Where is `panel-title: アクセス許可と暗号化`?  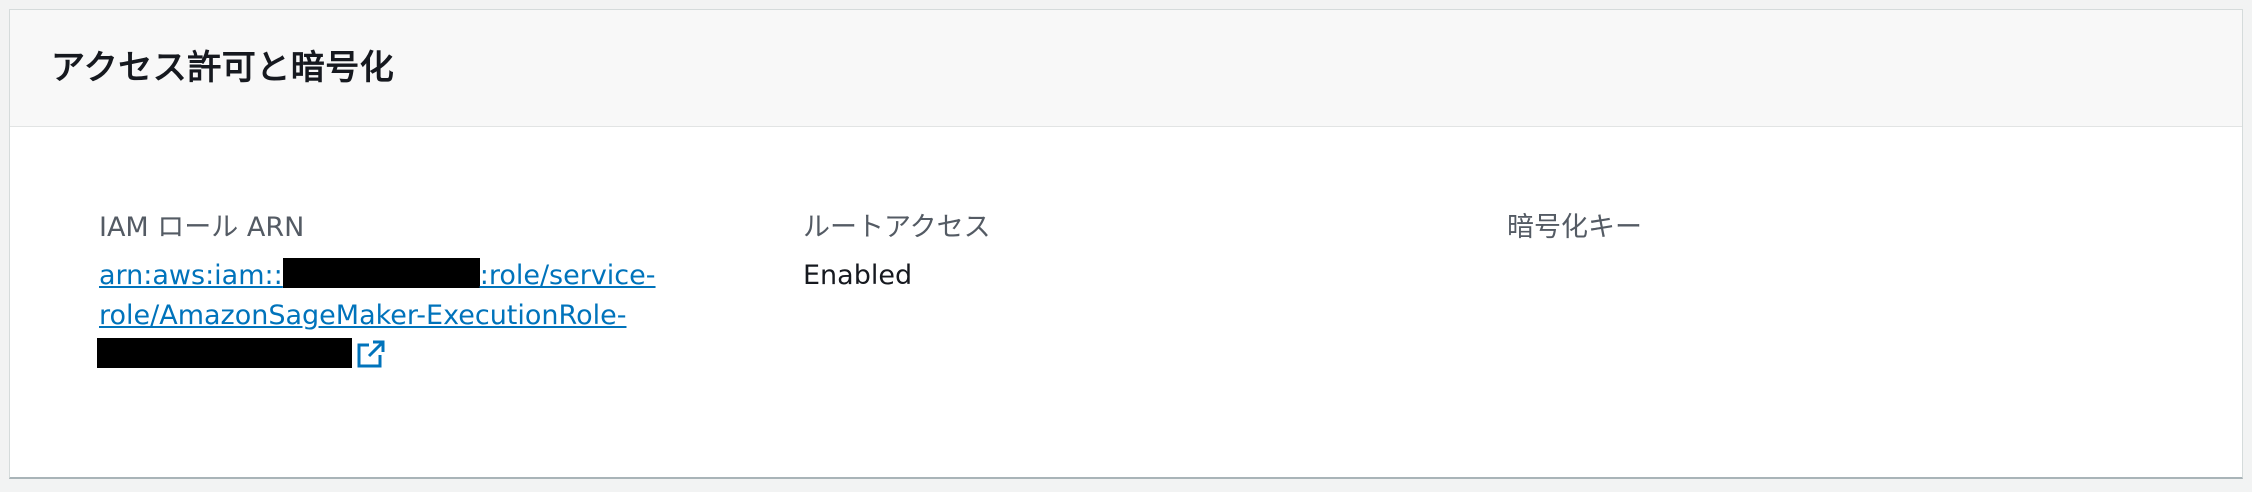
panel-title: アクセス許可と暗号化 is located at coordinates (223, 68).